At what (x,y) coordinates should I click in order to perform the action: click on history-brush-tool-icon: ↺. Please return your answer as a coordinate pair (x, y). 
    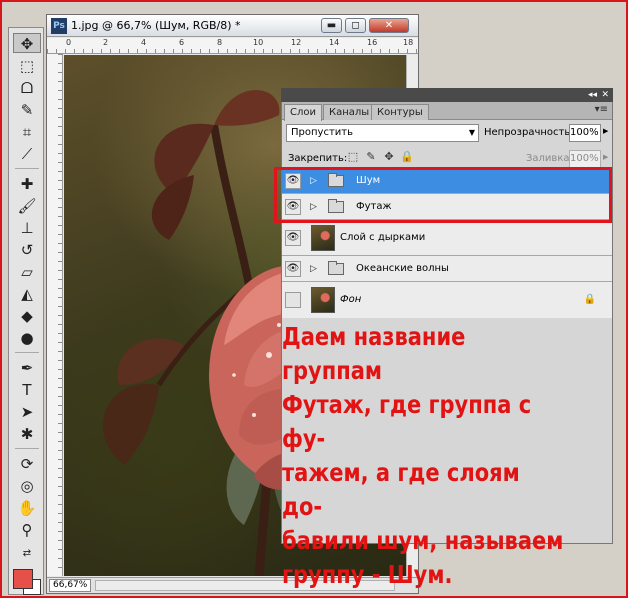
    Looking at the image, I should click on (27, 250).